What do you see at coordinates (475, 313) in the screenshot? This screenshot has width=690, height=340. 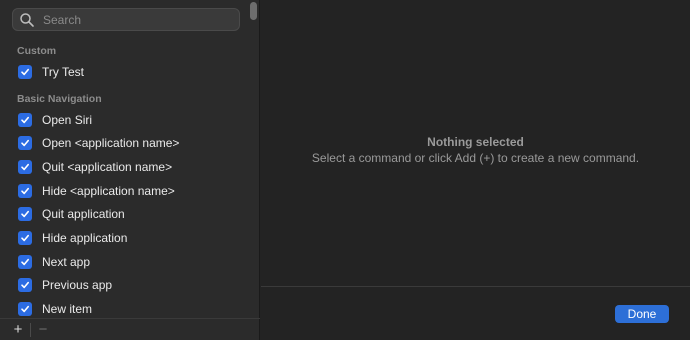 I see `bottom-bar: Done` at bounding box center [475, 313].